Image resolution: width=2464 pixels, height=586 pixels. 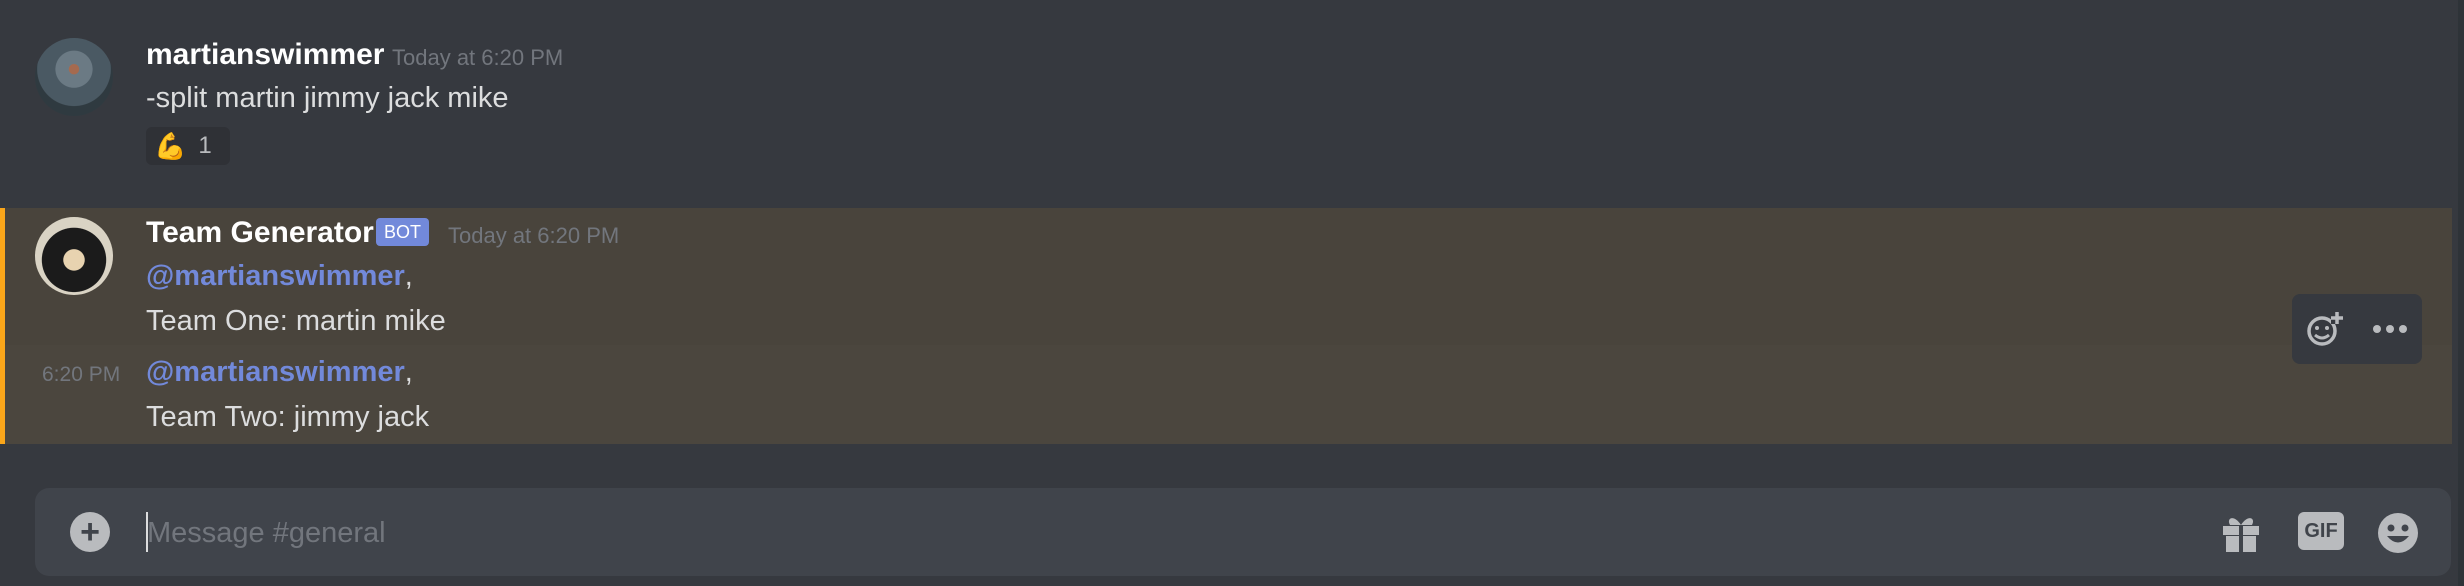 I want to click on message-composer: + GIF, so click(x=1243, y=532).